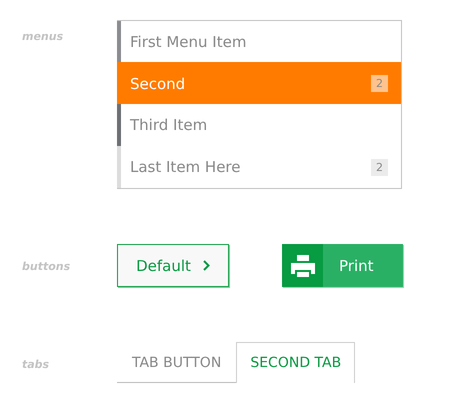  What do you see at coordinates (296, 362) in the screenshot?
I see `tab: SECOND TAB` at bounding box center [296, 362].